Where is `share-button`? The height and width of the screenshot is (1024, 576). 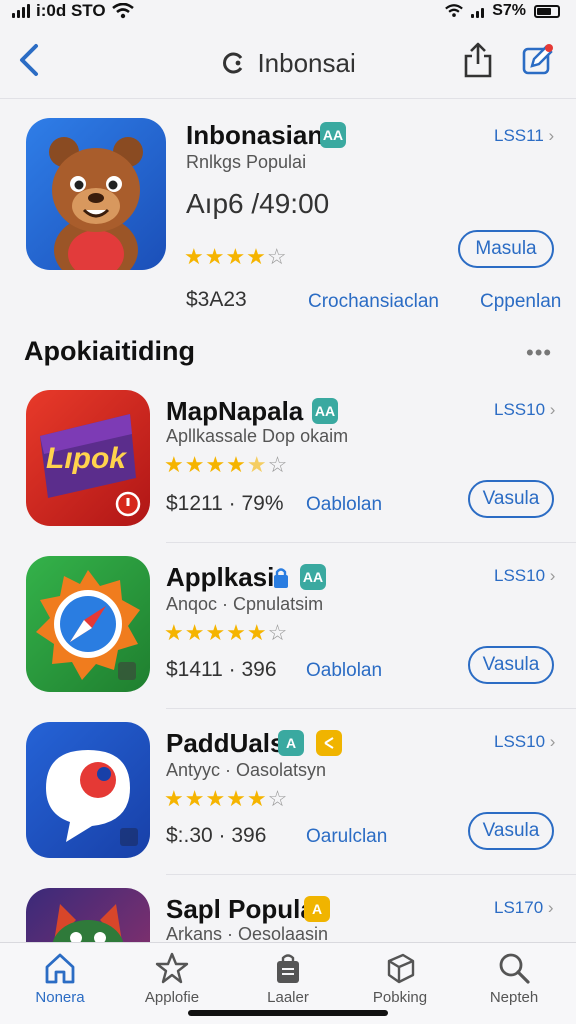
share-button is located at coordinates (478, 60).